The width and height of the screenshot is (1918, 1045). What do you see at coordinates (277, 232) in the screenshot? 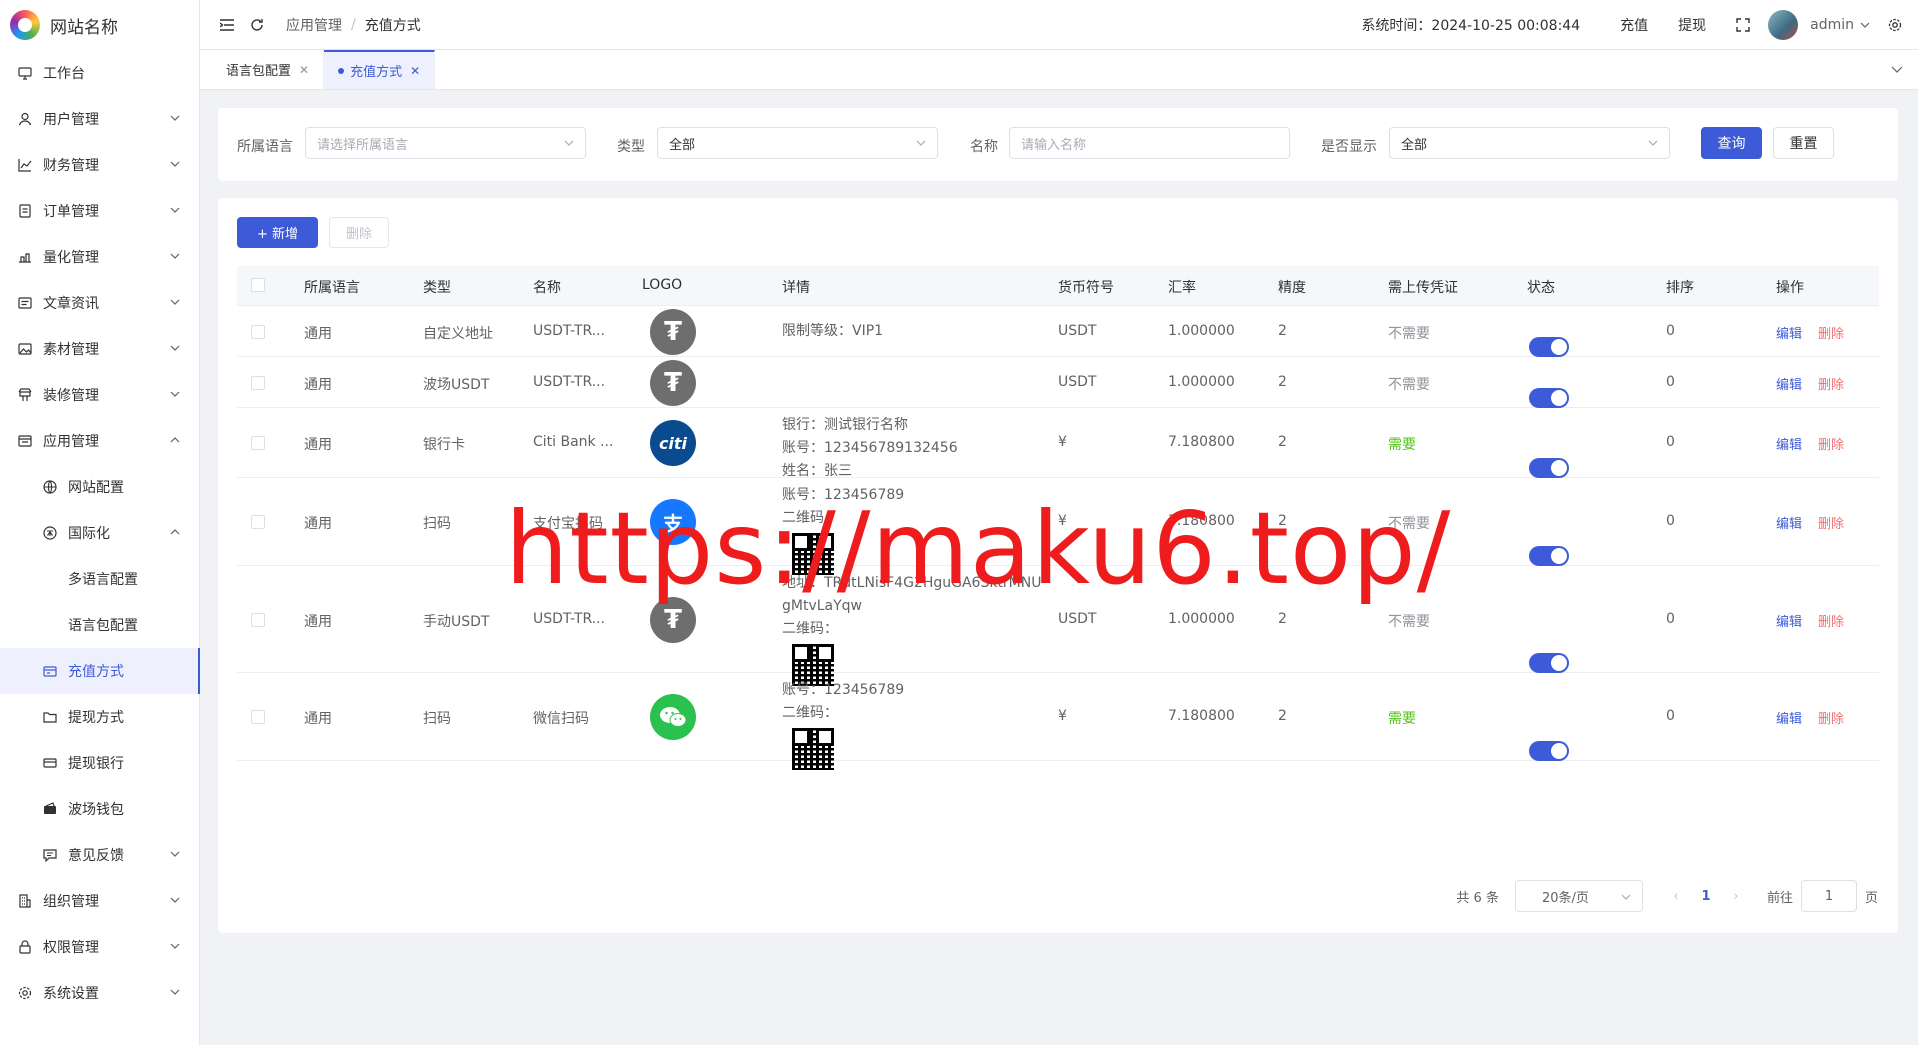
I see `add-button: + 新增` at bounding box center [277, 232].